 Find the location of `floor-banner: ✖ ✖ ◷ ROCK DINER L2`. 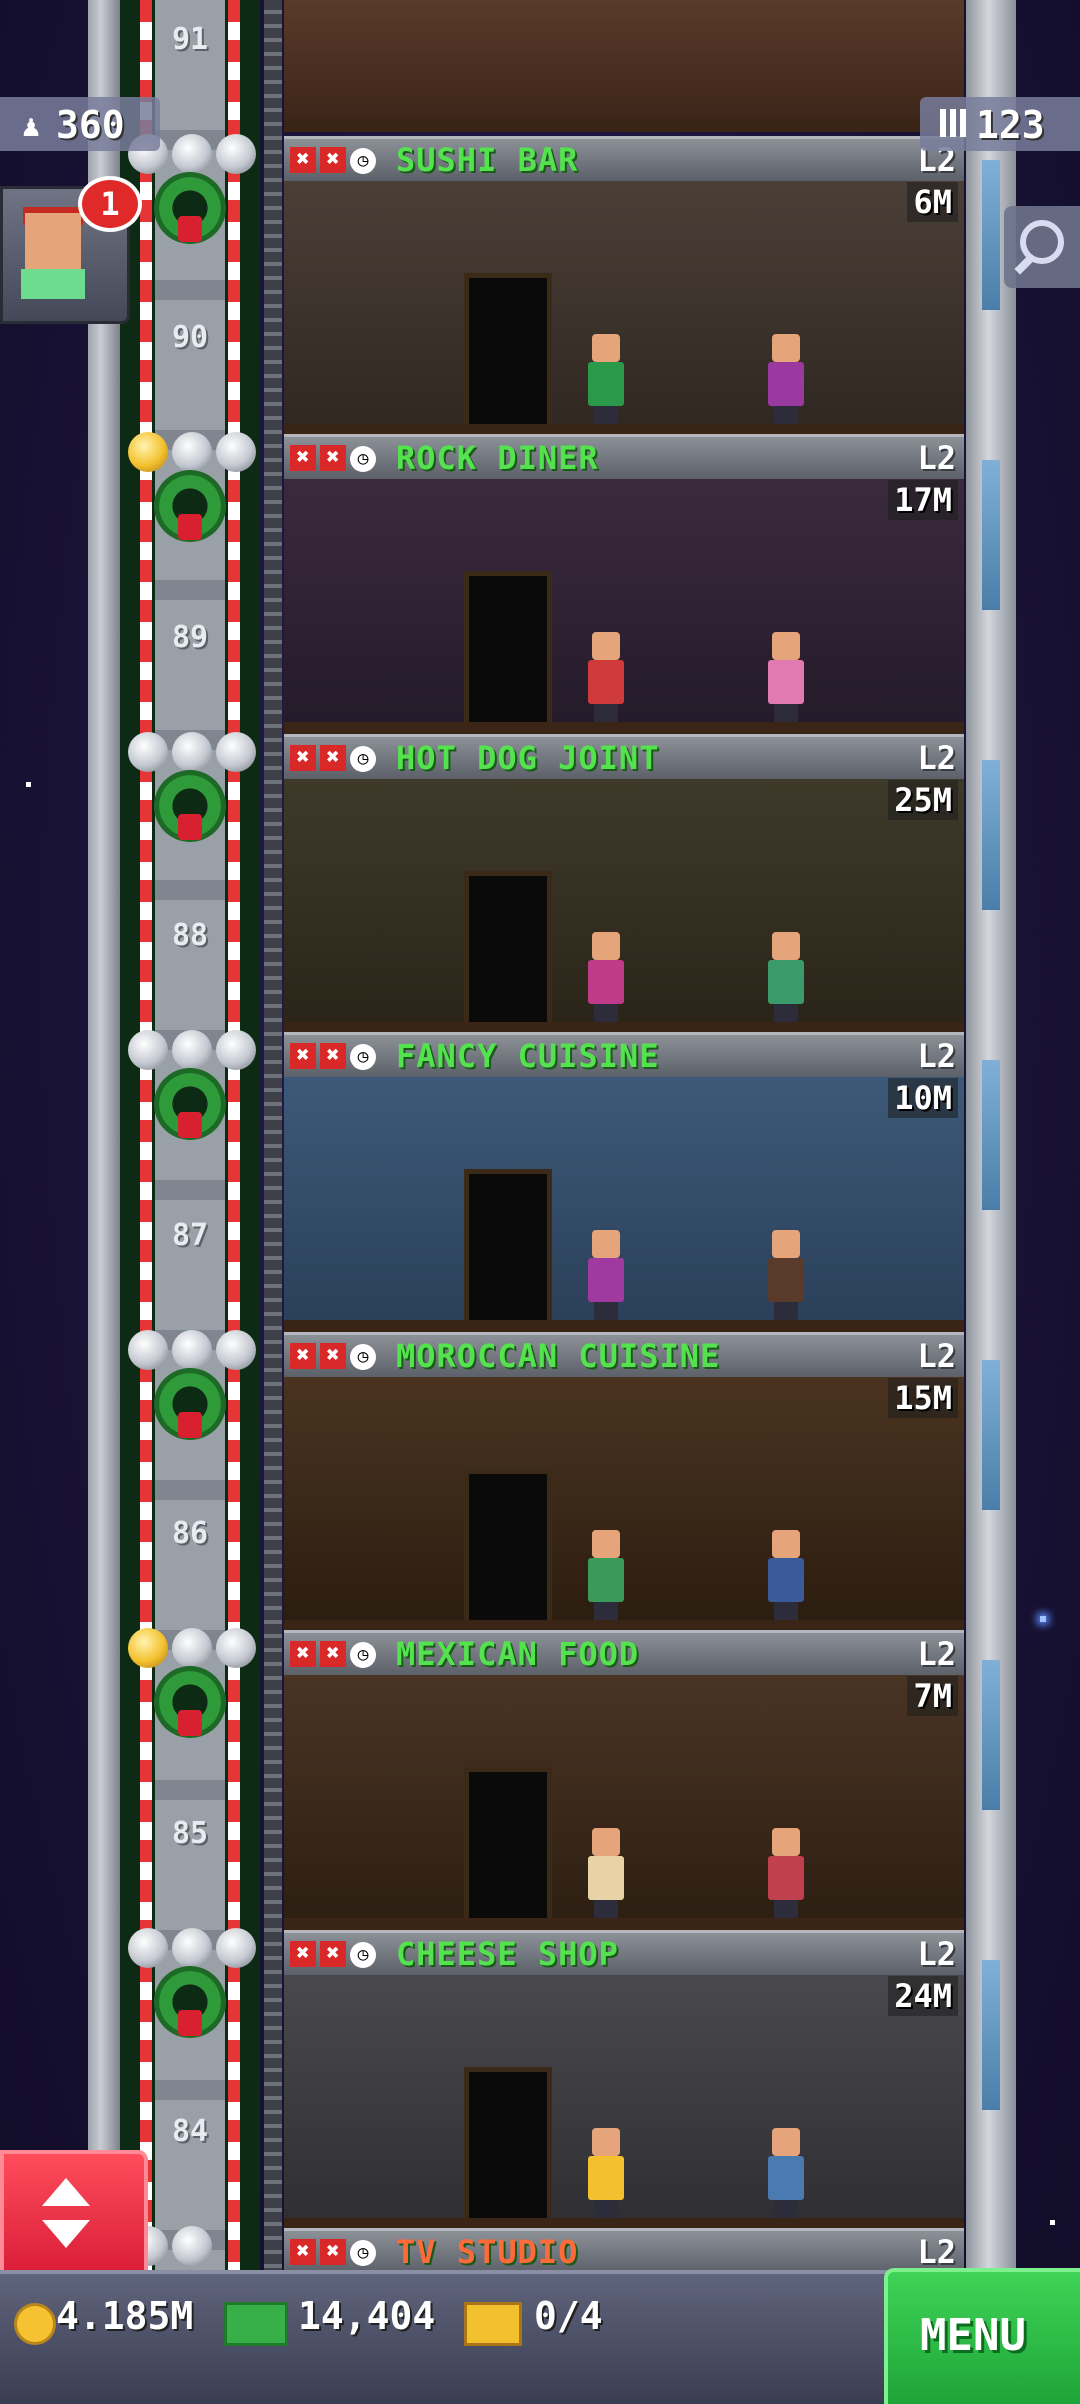

floor-banner: ✖ ✖ ◷ ROCK DINER L2 is located at coordinates (624, 456).